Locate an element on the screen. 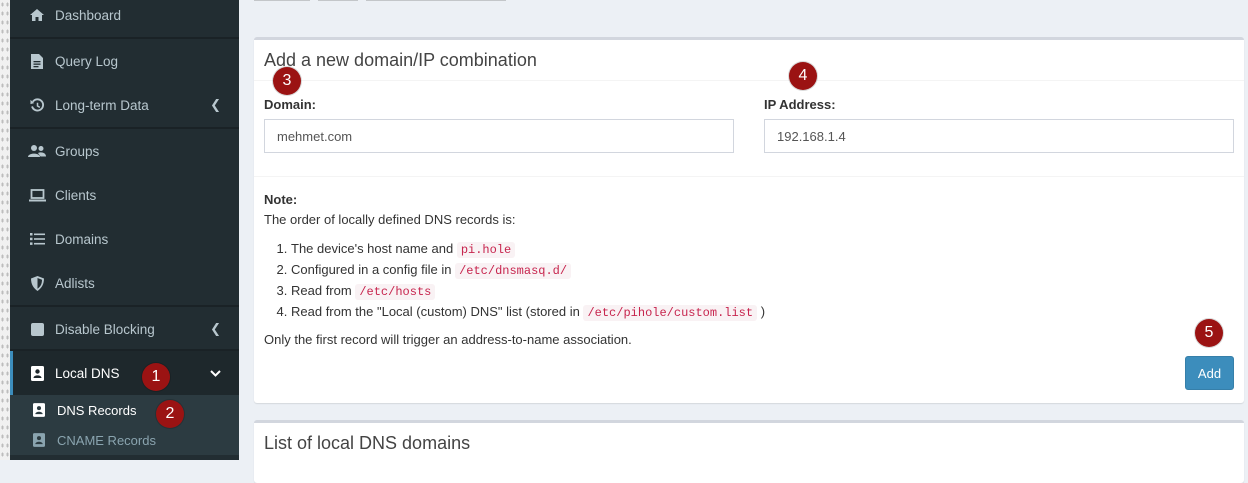  annotation-badge: 1 is located at coordinates (156, 377).